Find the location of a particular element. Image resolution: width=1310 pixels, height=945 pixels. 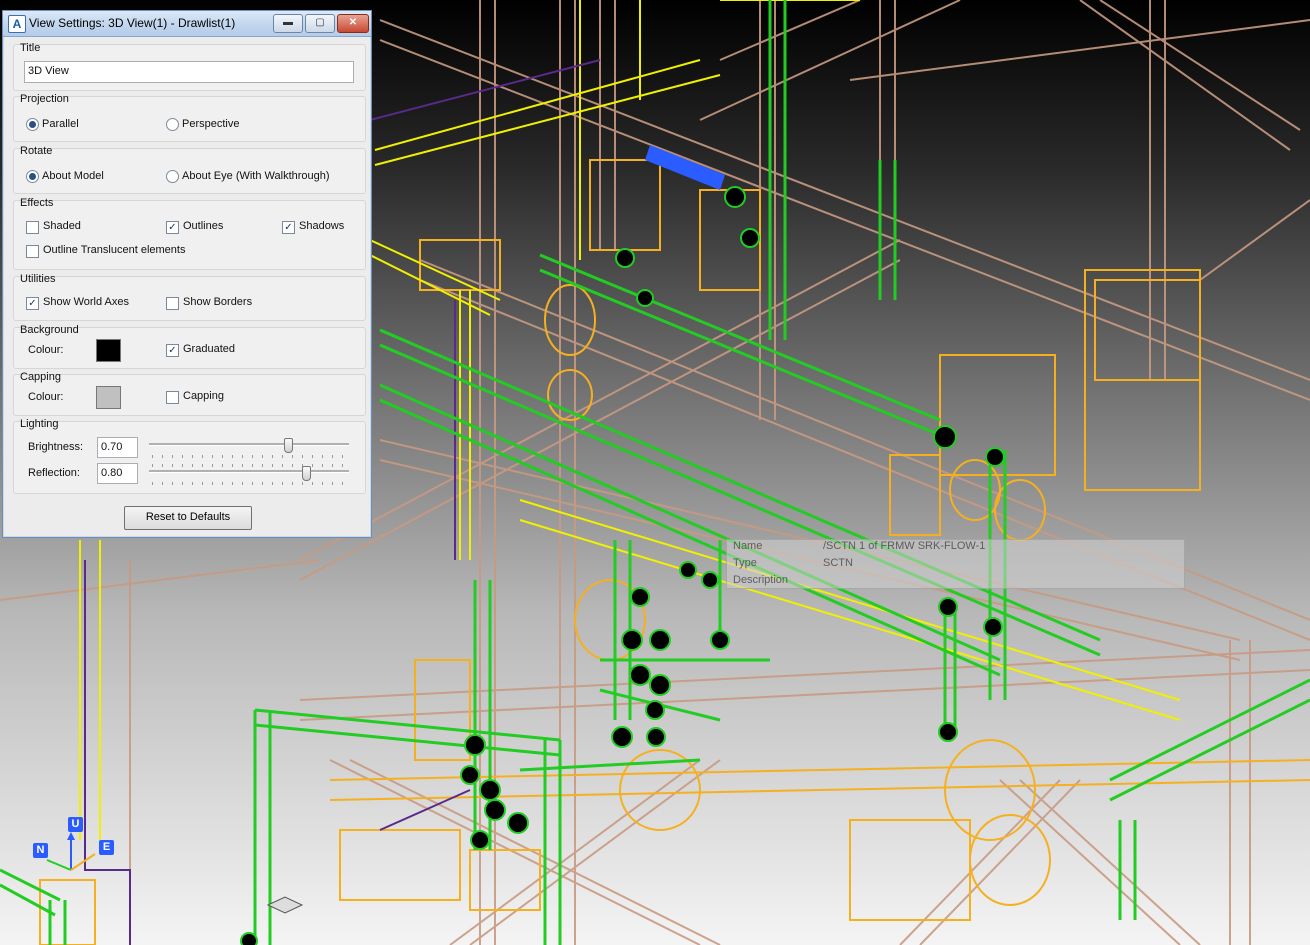

reflection-slider-thumb is located at coordinates (306, 473).